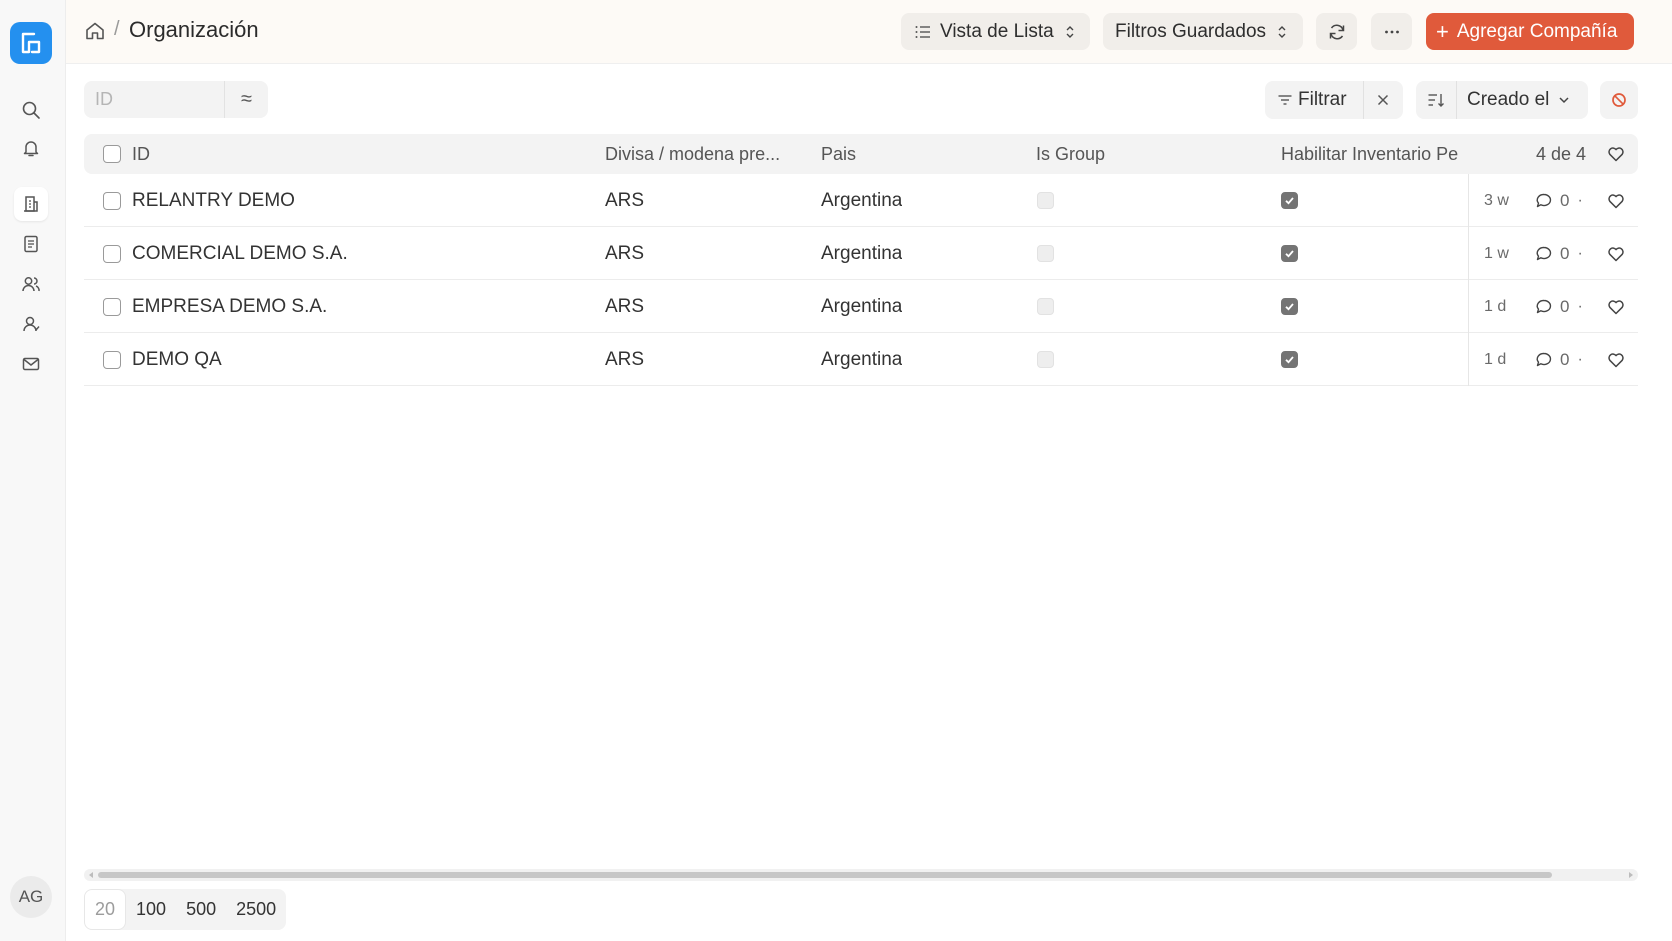 The height and width of the screenshot is (941, 1672). Describe the element at coordinates (91, 875) in the screenshot. I see `scroll-left-icon` at that location.